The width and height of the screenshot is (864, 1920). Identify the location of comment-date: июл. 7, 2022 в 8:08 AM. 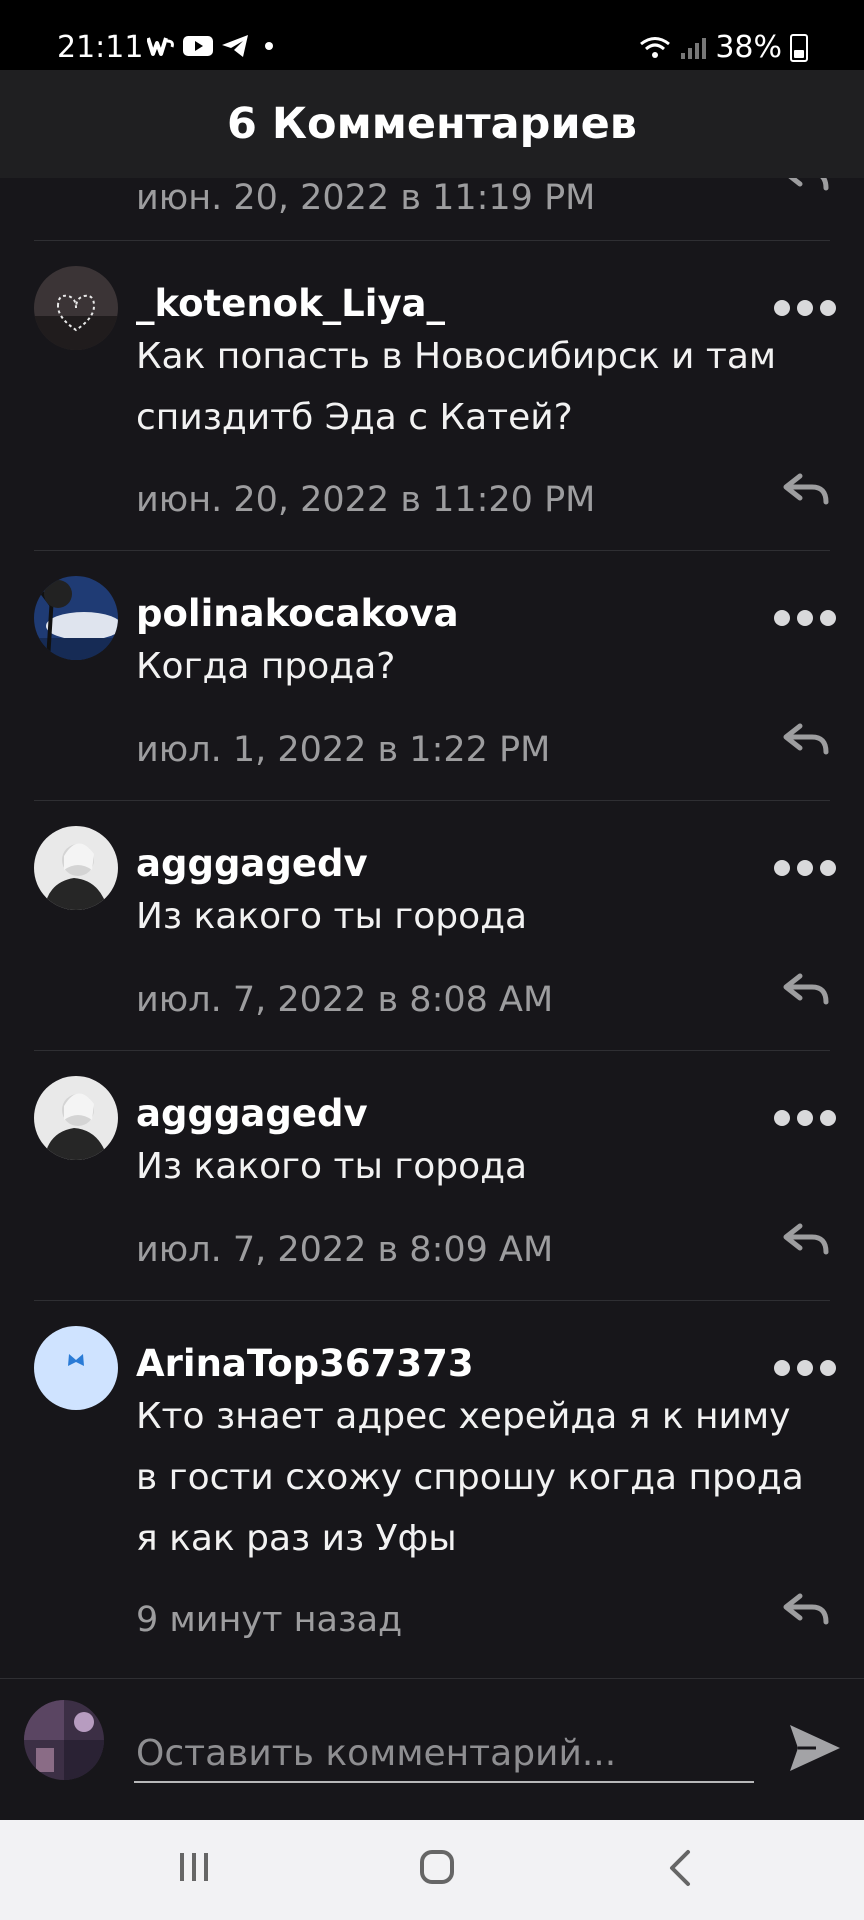
(345, 1000).